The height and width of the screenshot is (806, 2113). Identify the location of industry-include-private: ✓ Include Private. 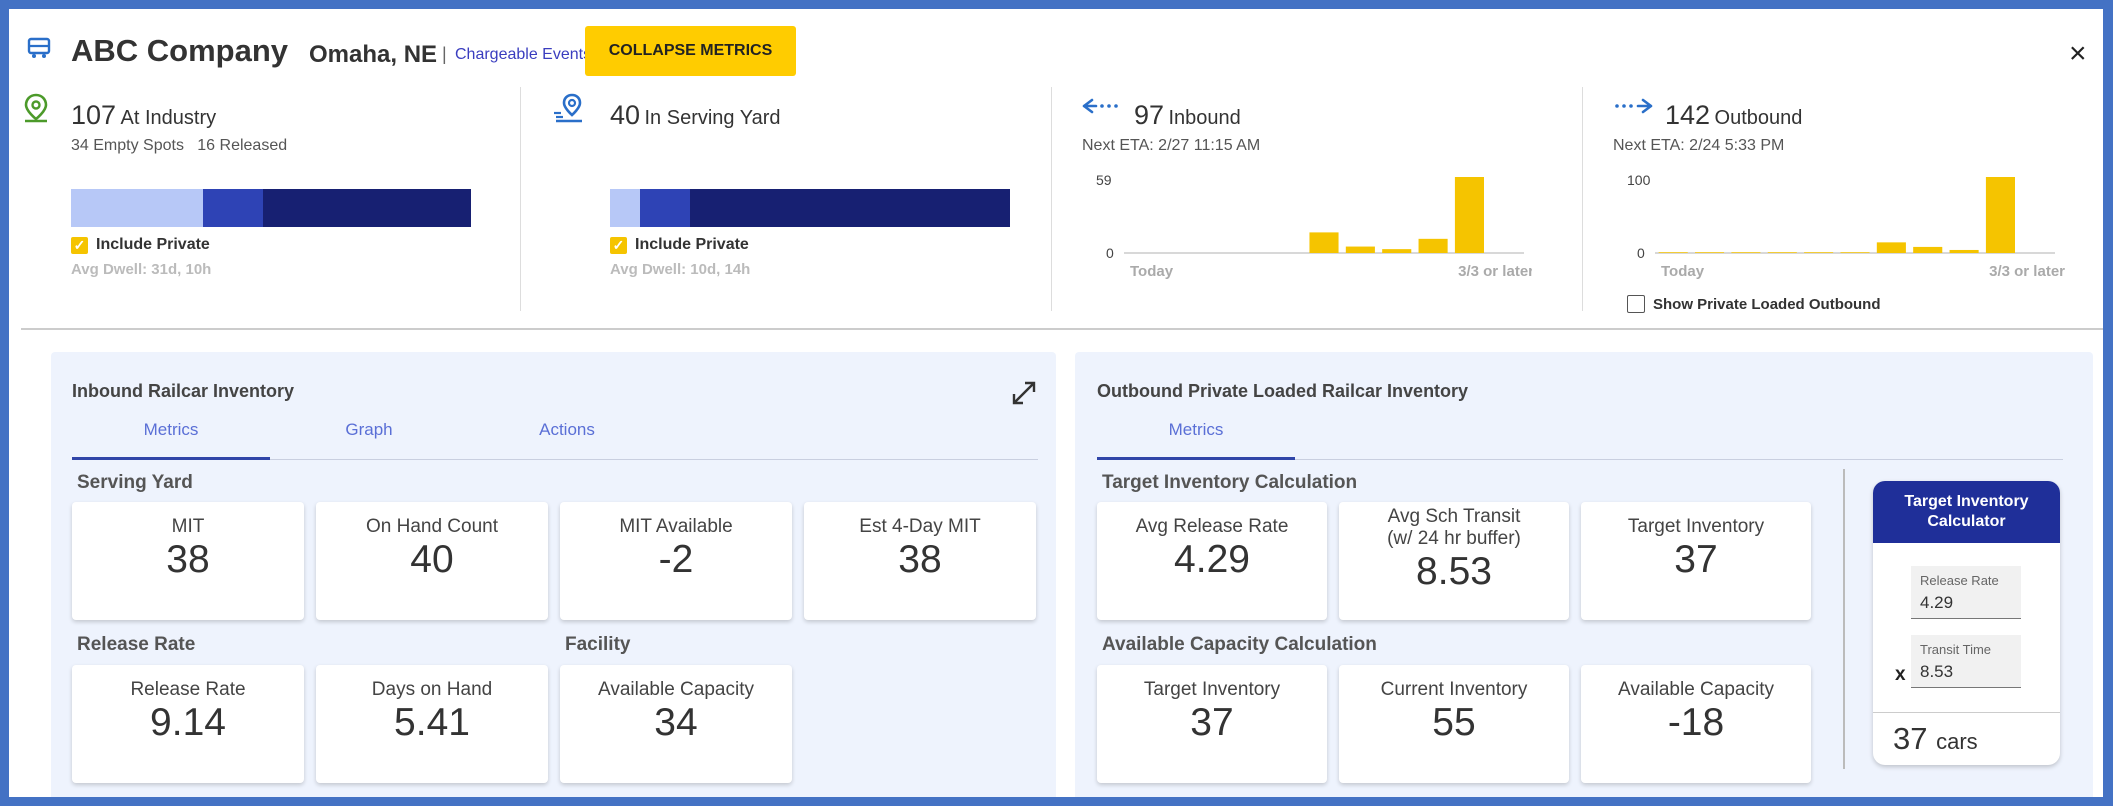
(140, 245).